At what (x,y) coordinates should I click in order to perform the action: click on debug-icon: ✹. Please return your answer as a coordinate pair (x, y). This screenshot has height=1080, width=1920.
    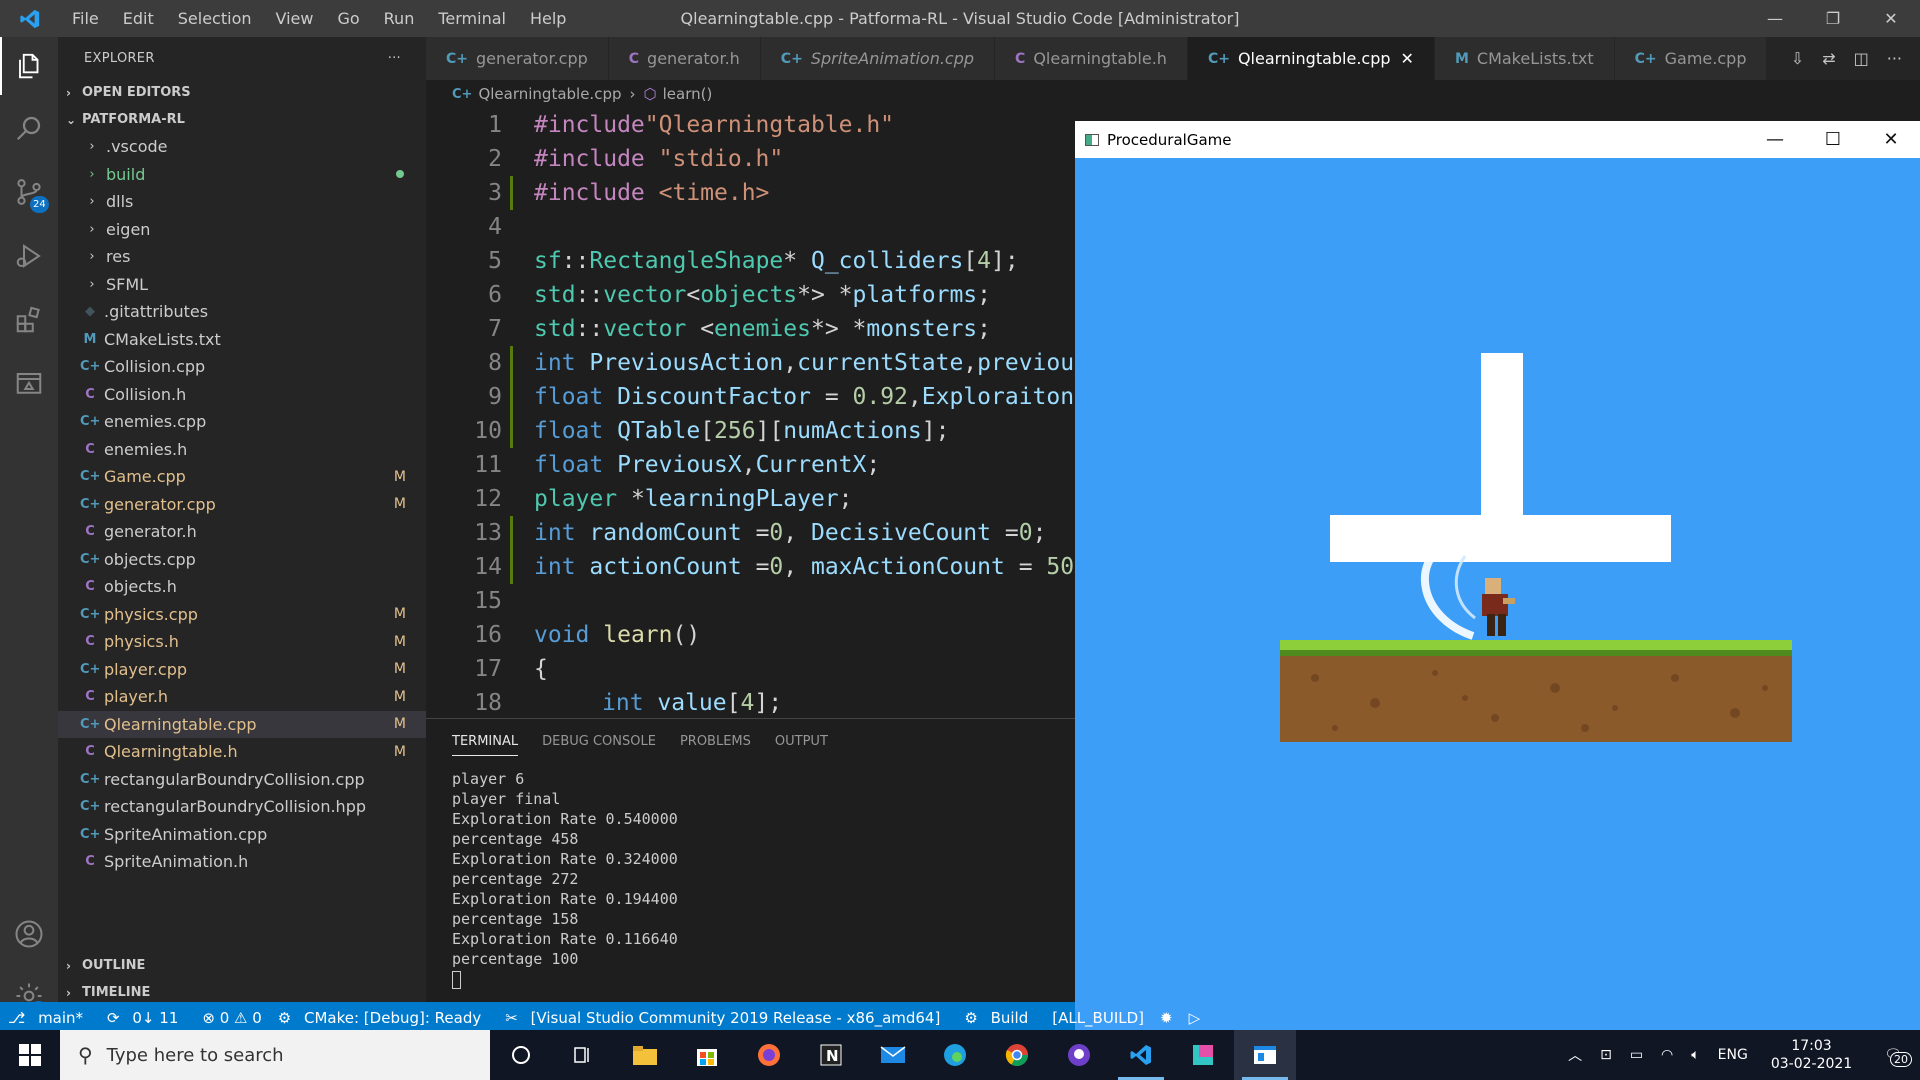
    Looking at the image, I should click on (1166, 1018).